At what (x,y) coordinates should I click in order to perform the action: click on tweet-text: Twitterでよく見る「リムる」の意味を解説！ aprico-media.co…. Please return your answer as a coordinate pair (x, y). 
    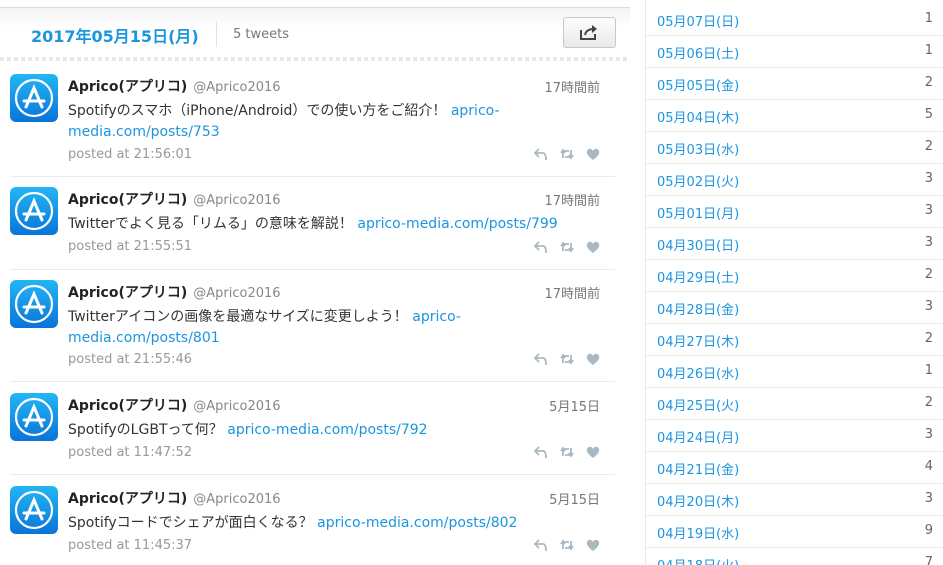
    Looking at the image, I should click on (328, 224).